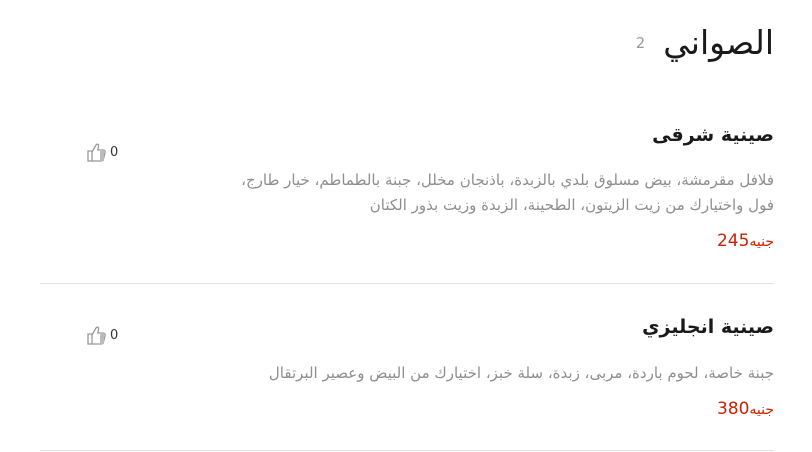 This screenshot has height=452, width=812. What do you see at coordinates (708, 327) in the screenshot?
I see `item-name: صينية انجليزي` at bounding box center [708, 327].